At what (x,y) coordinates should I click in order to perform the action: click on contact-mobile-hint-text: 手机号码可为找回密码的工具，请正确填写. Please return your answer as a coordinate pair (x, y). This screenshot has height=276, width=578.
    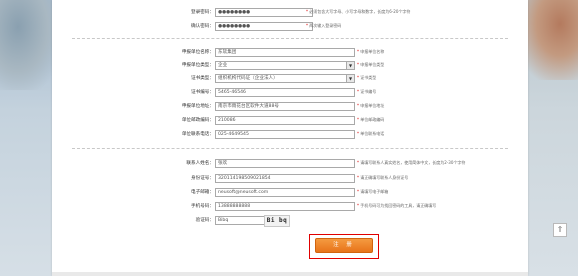
    Looking at the image, I should click on (398, 205).